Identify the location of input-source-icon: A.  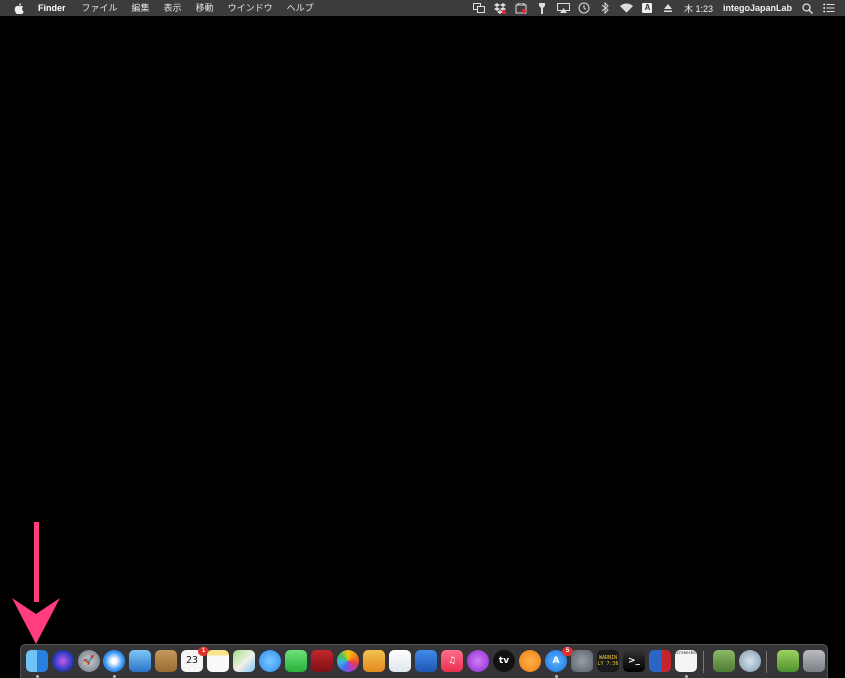
(647, 8).